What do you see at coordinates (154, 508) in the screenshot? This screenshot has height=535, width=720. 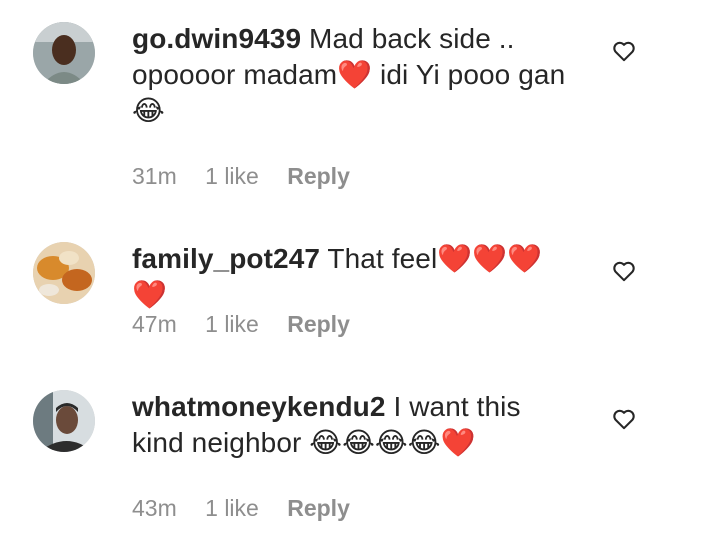 I see `comment-time: 43m` at bounding box center [154, 508].